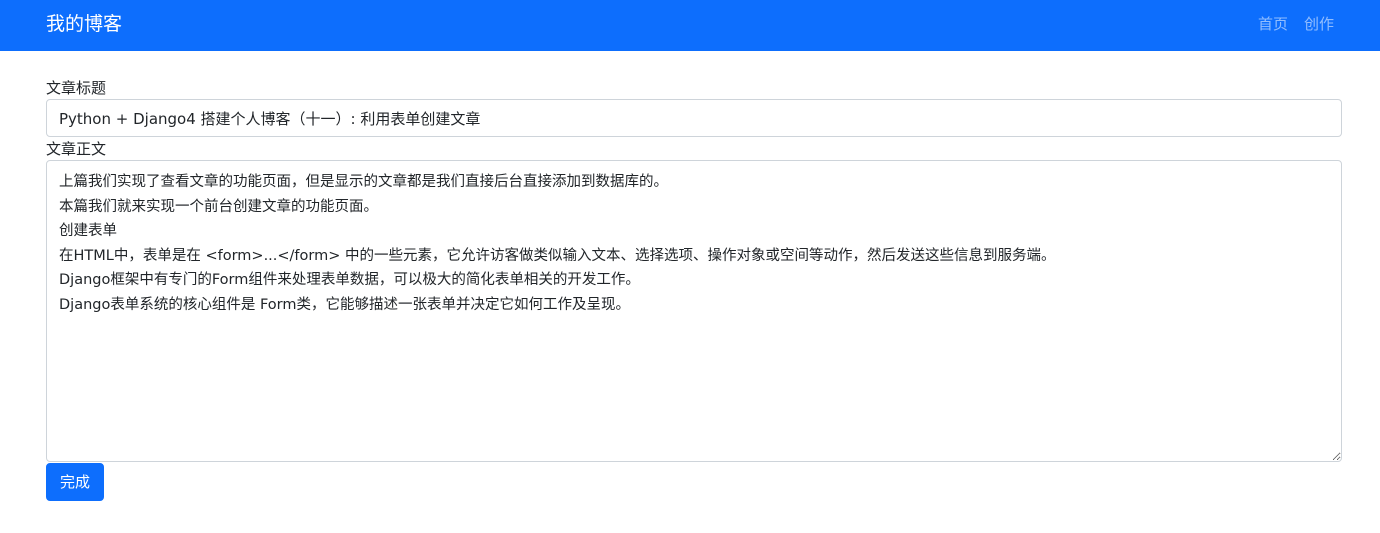 The width and height of the screenshot is (1380, 533). What do you see at coordinates (1273, 24) in the screenshot?
I see `nav-link-home: 首页` at bounding box center [1273, 24].